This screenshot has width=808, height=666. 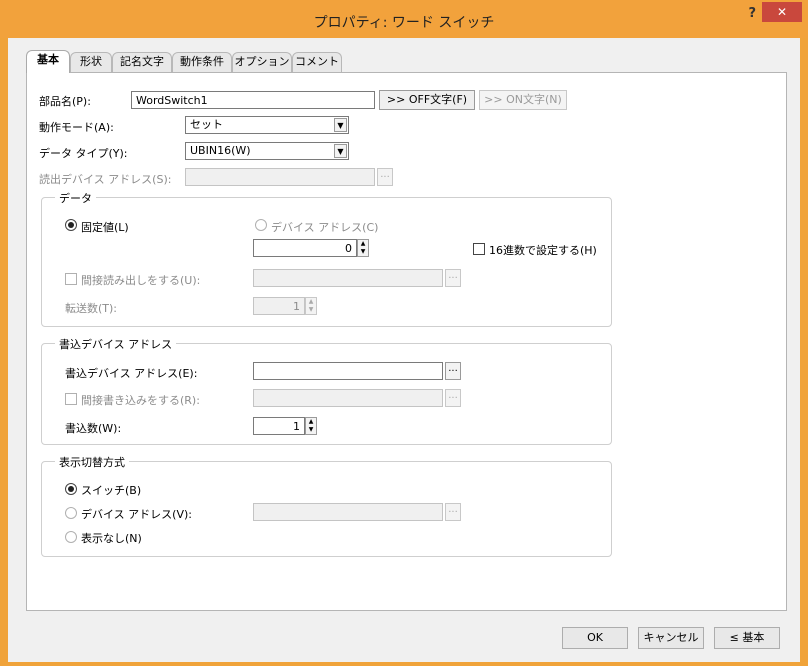 What do you see at coordinates (206, 124) in the screenshot?
I see `mode-select-value: セット` at bounding box center [206, 124].